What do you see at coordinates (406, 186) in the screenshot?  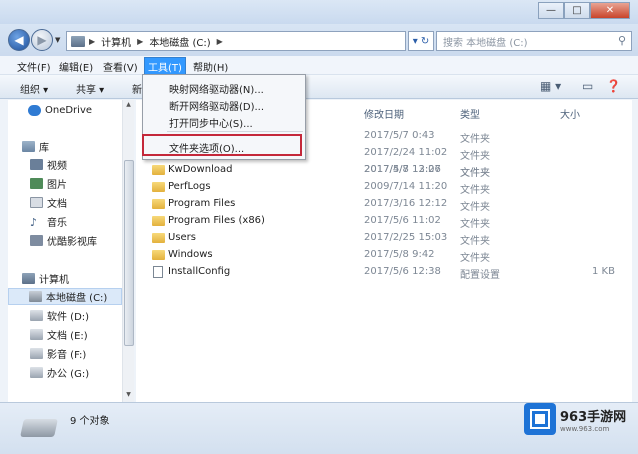 I see `file-date: 2009/7/14 11:20` at bounding box center [406, 186].